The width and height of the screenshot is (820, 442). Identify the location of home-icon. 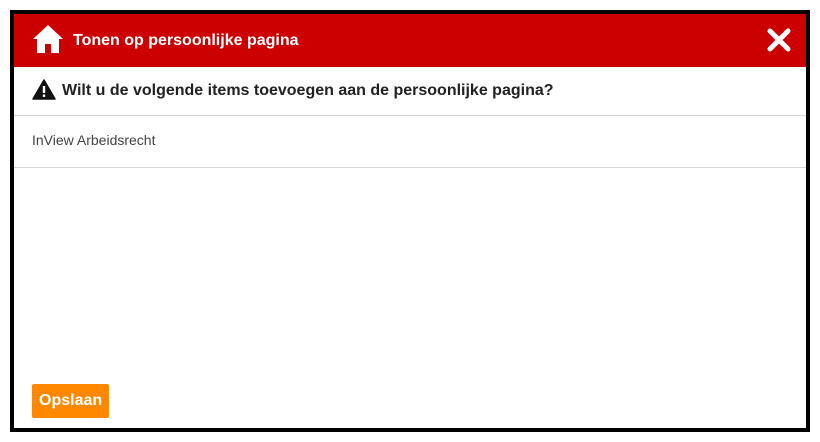
(48, 39).